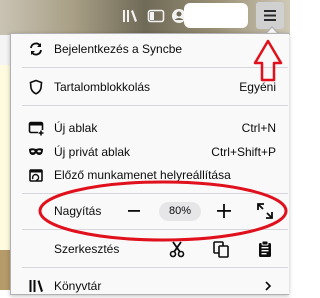 The image size is (320, 298). What do you see at coordinates (118, 49) in the screenshot?
I see `menu-item-sync-label: Bejelentkezés a Syncbe` at bounding box center [118, 49].